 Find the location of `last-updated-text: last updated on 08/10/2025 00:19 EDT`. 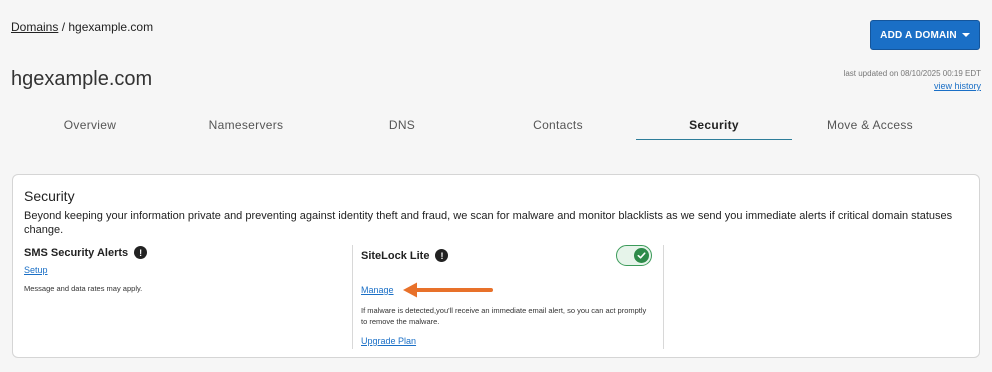

last-updated-text: last updated on 08/10/2025 00:19 EDT is located at coordinates (912, 73).